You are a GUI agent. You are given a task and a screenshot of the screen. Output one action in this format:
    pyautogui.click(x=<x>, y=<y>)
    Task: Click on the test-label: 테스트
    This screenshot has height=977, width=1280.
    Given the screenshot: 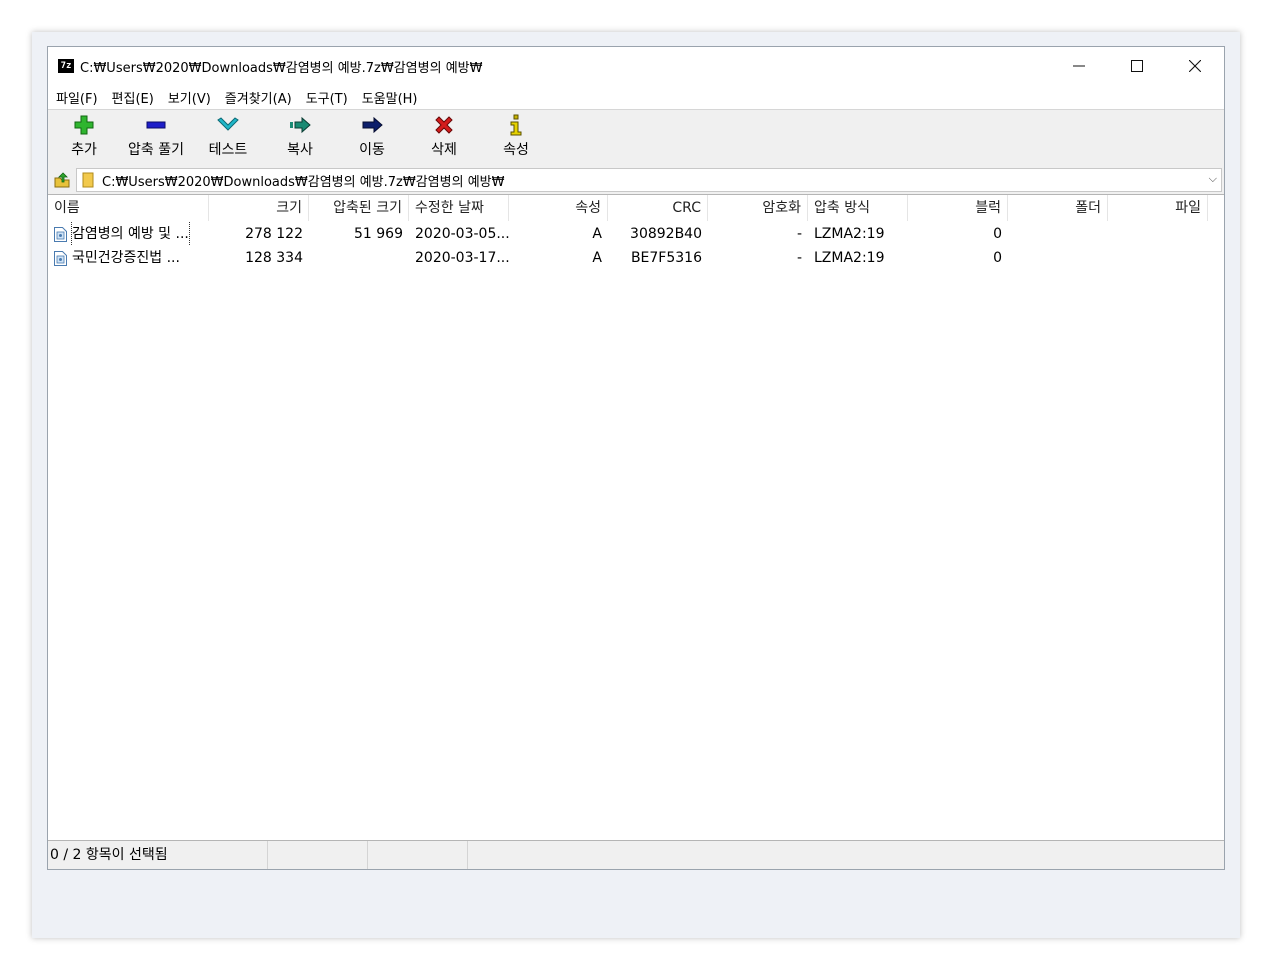 What is the action you would take?
    pyautogui.click(x=228, y=150)
    